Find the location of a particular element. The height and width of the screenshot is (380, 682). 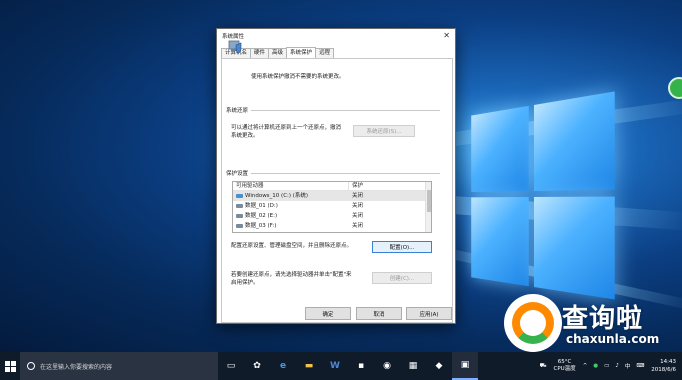

restore-description-line1: 可以通过将计算机还原到上一个还原点，撤消 is located at coordinates (286, 128).